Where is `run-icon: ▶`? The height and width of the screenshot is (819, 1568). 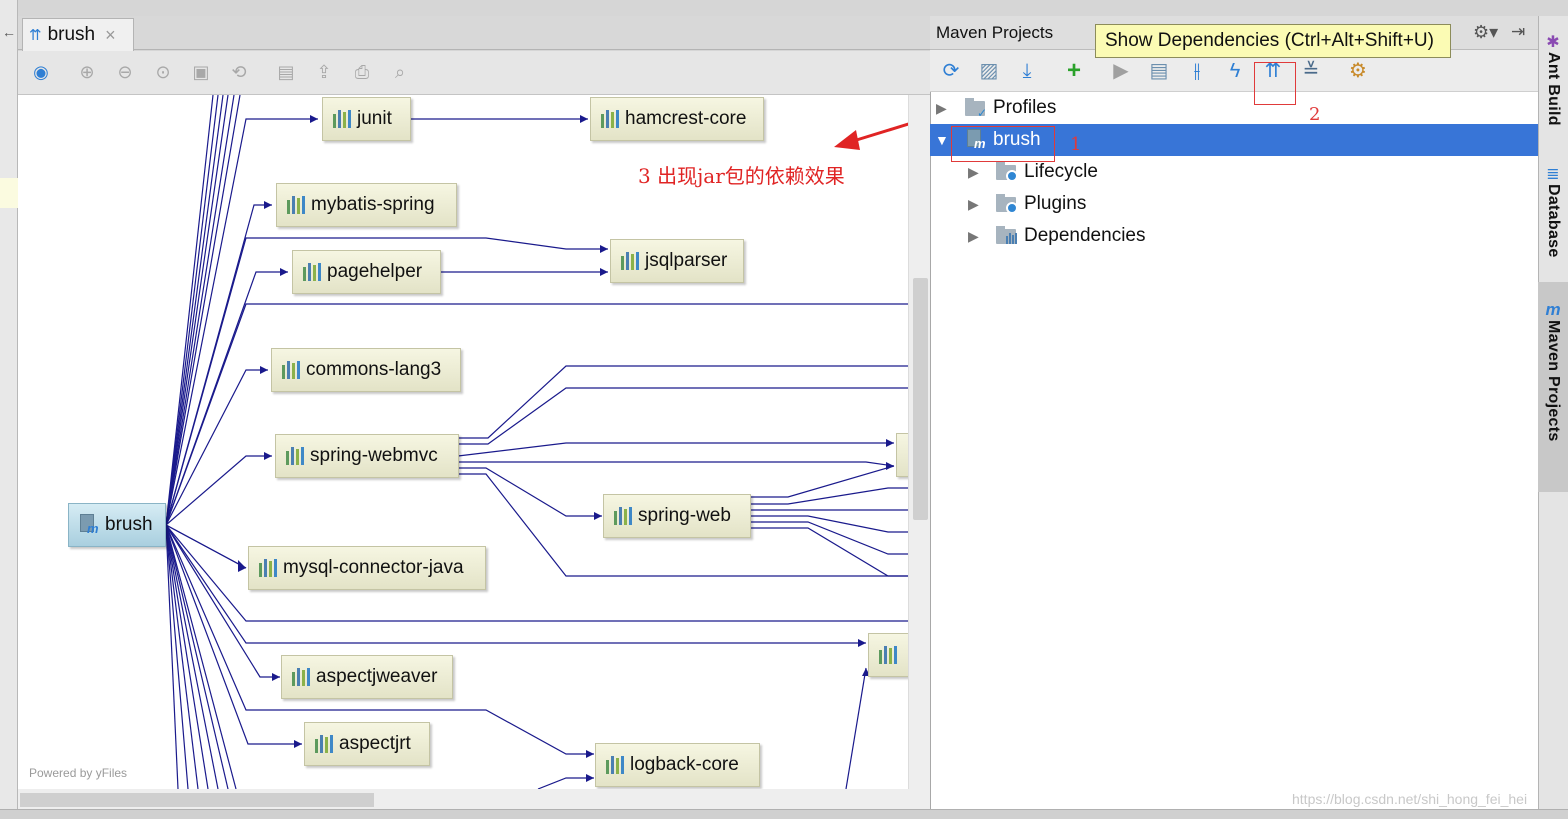
run-icon: ▶ is located at coordinates (1121, 71).